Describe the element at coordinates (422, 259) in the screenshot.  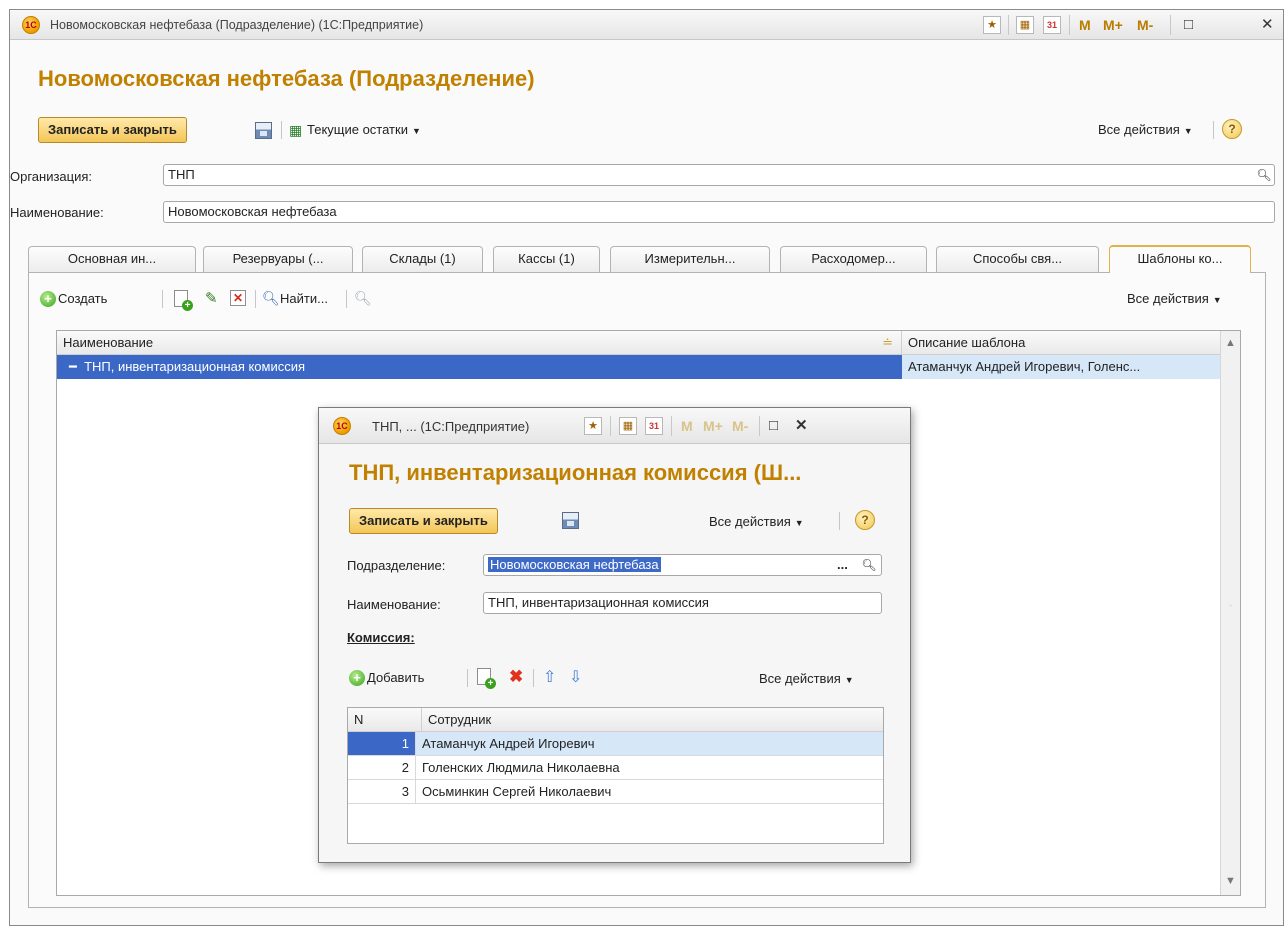
I see `tab-warehouses: Склады (1)` at that location.